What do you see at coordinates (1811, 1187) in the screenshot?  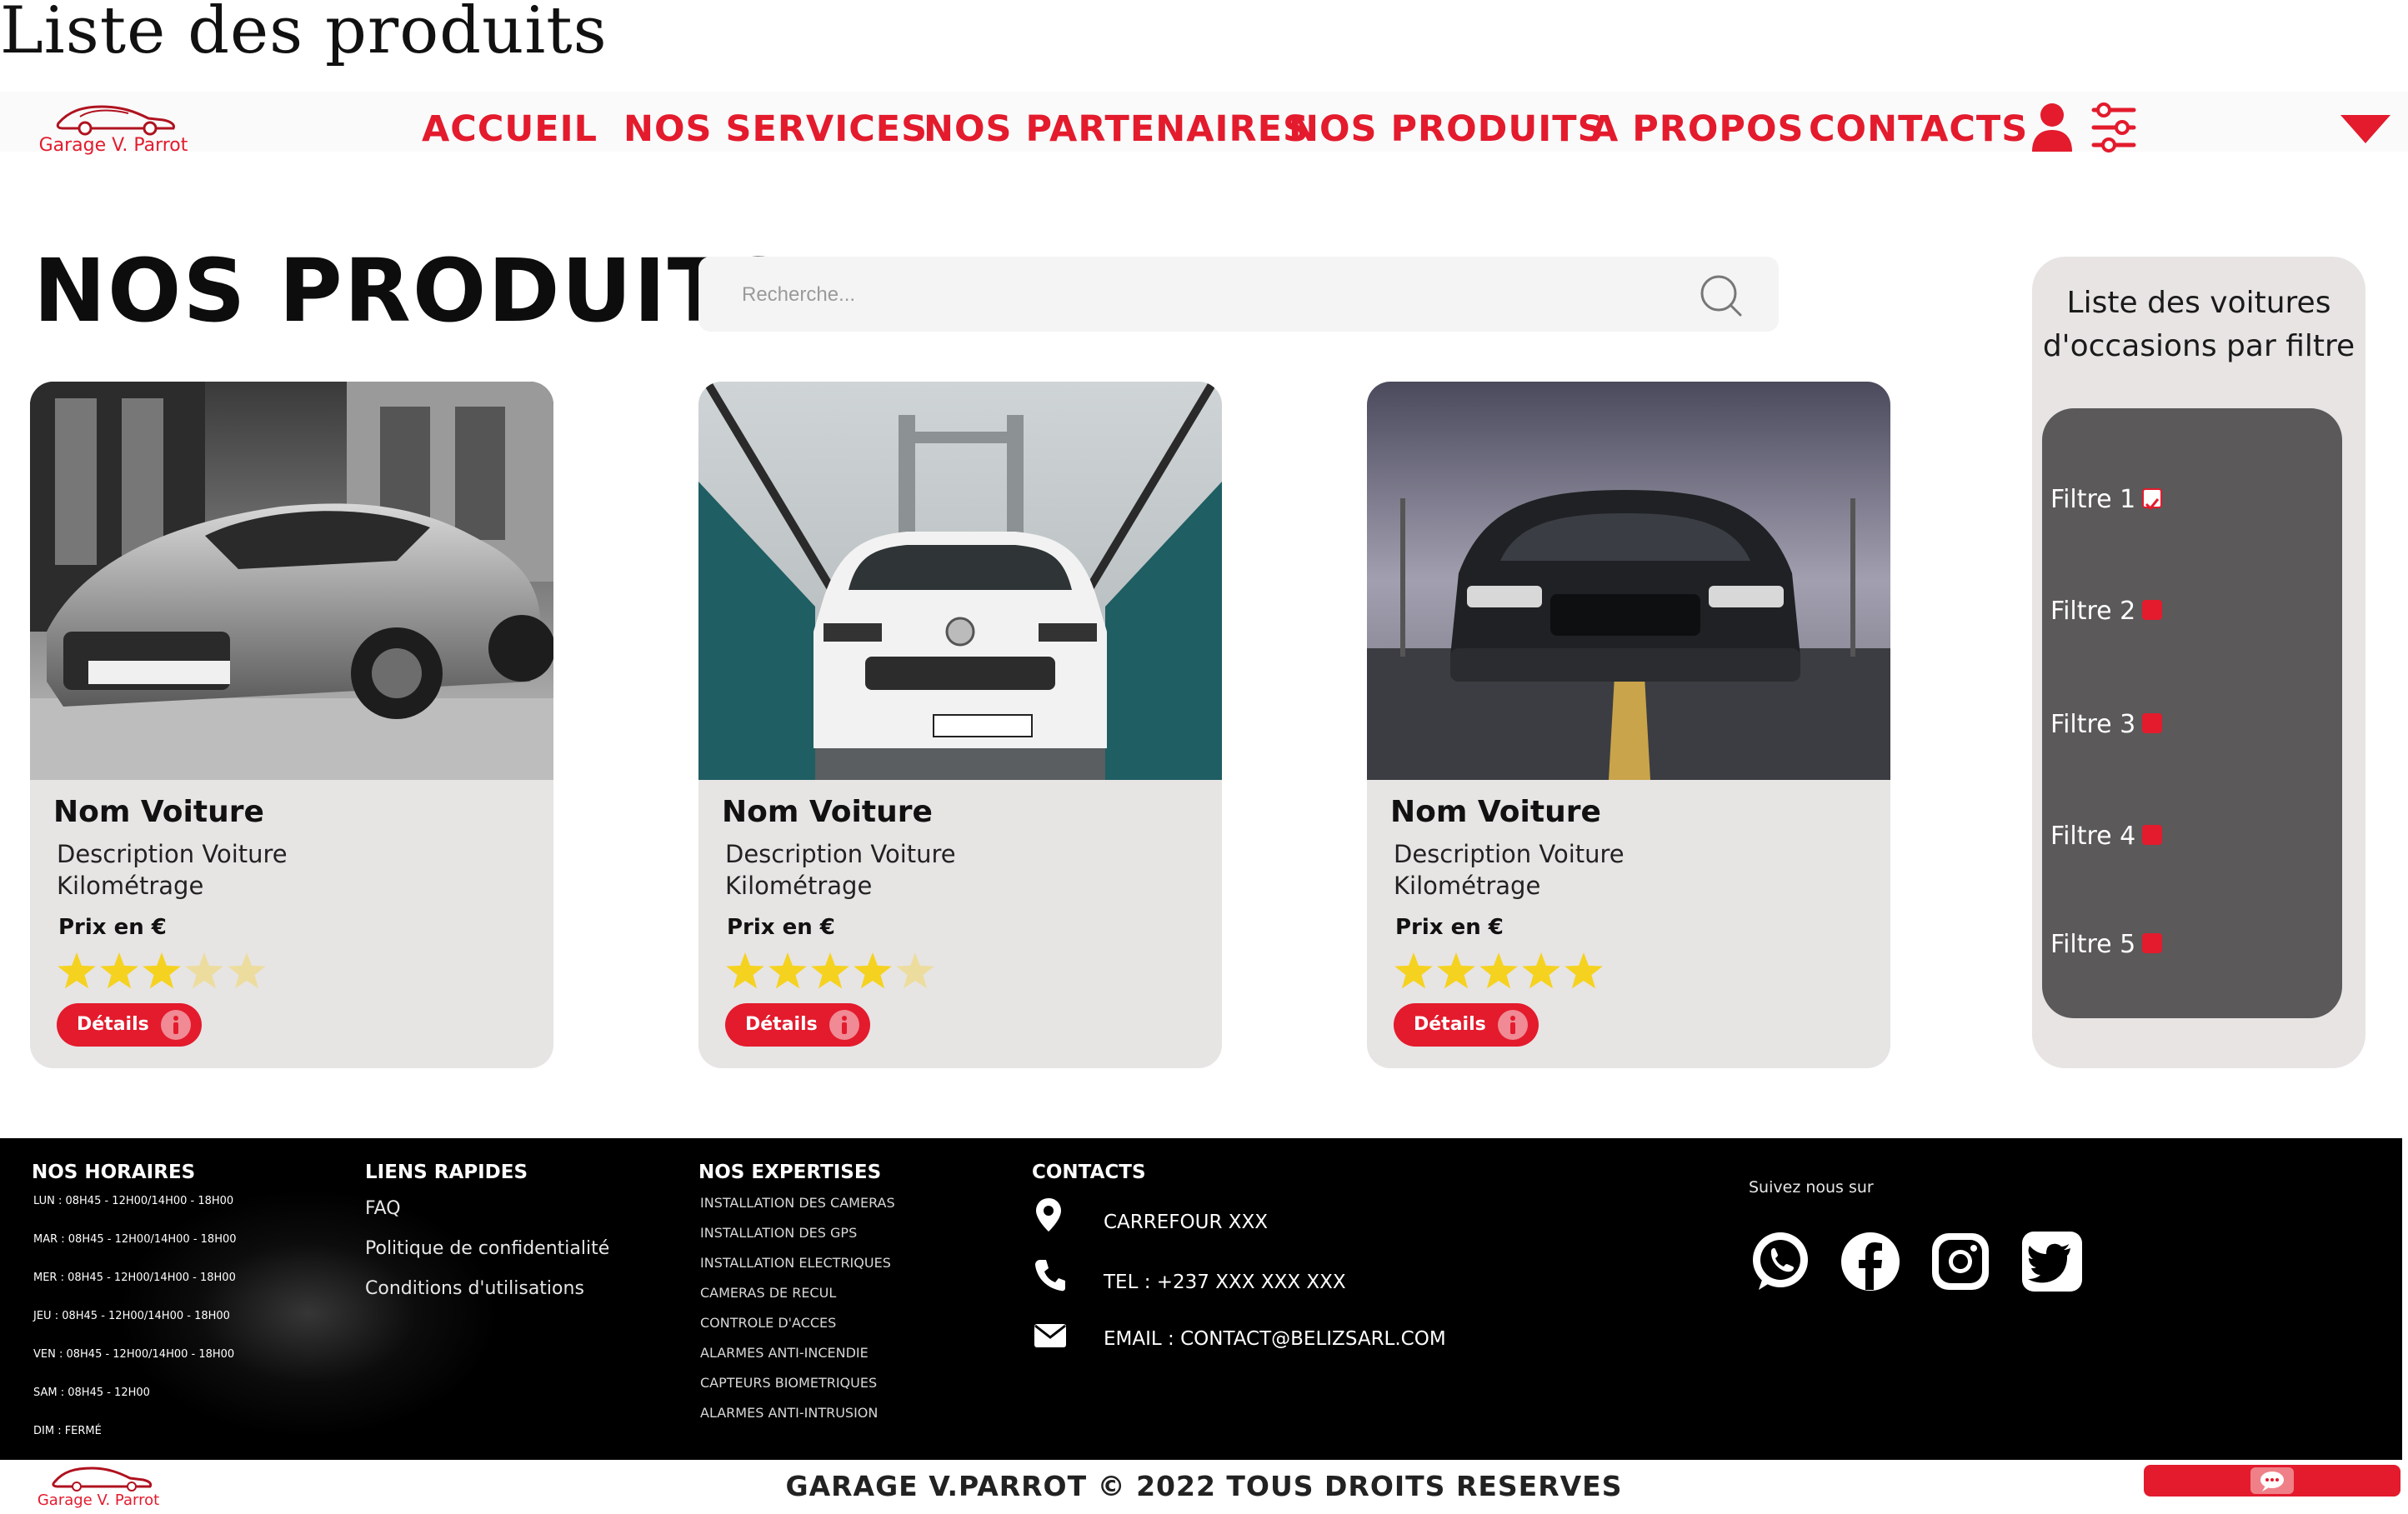 I see `social-label: Suivez nous sur` at bounding box center [1811, 1187].